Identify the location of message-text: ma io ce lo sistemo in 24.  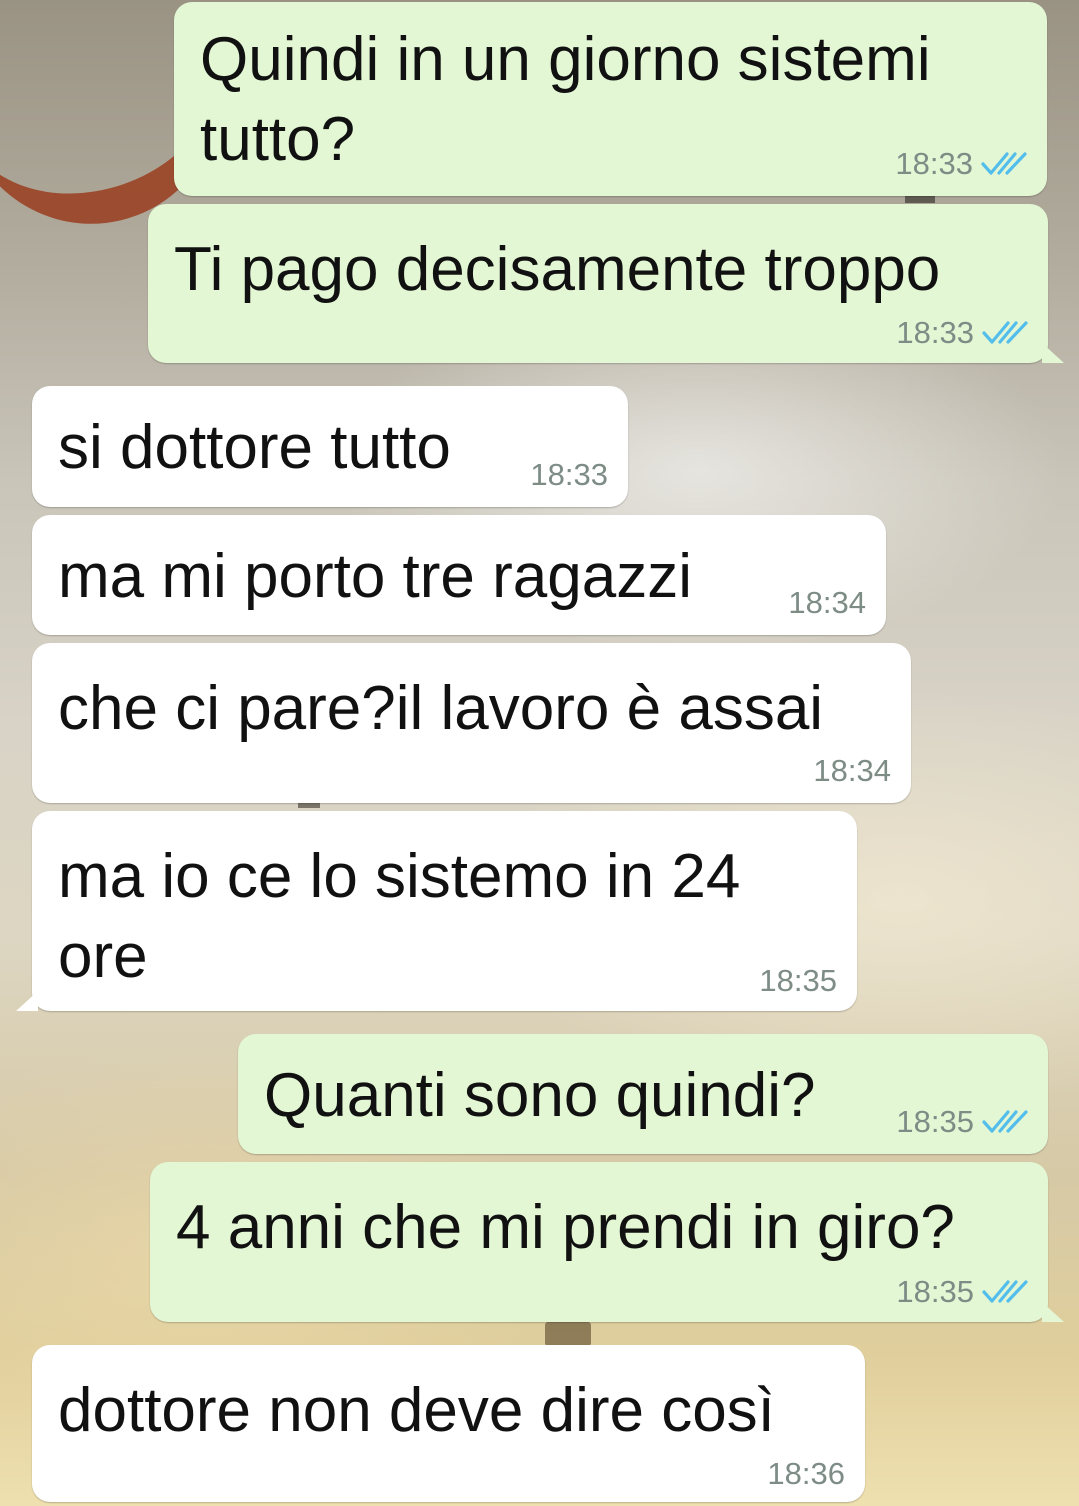
(399, 876).